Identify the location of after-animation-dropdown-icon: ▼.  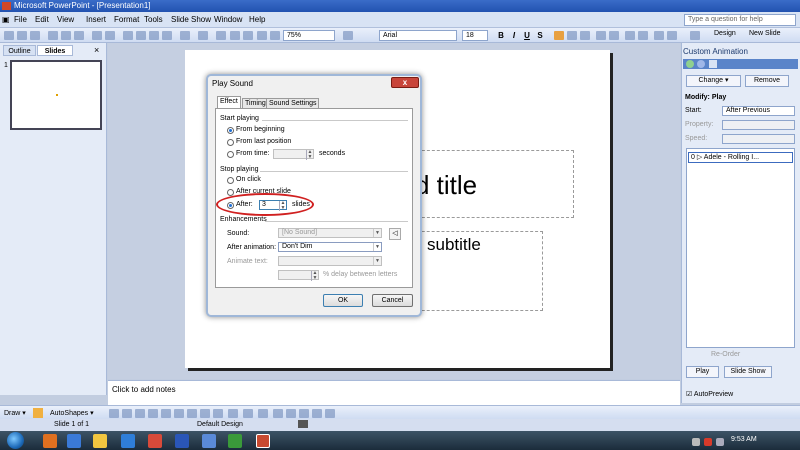
(377, 247).